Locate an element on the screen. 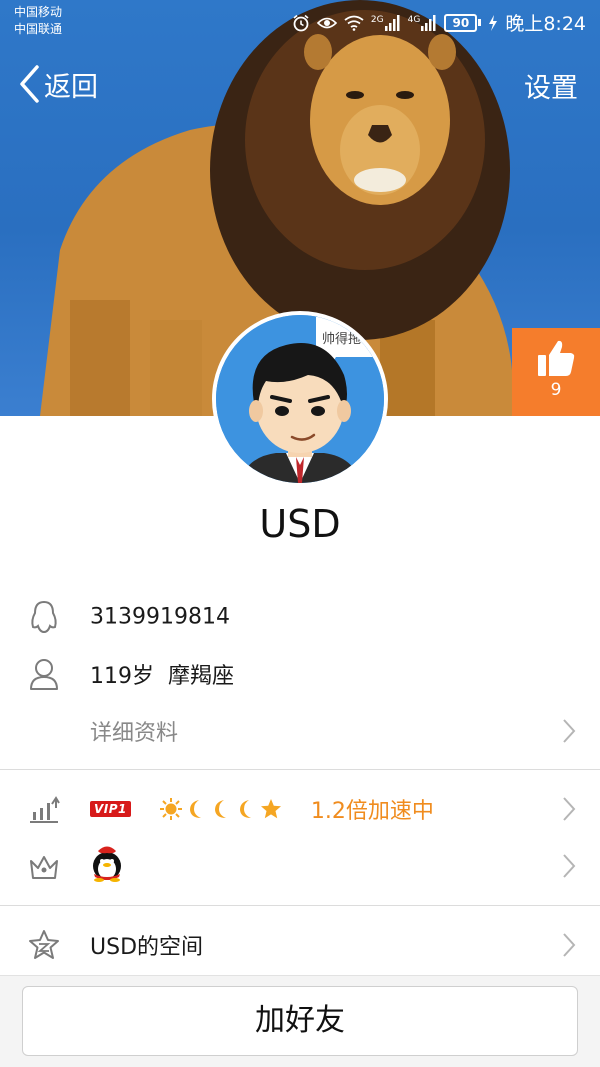 The image size is (600, 1067). star-icon is located at coordinates (270, 809).